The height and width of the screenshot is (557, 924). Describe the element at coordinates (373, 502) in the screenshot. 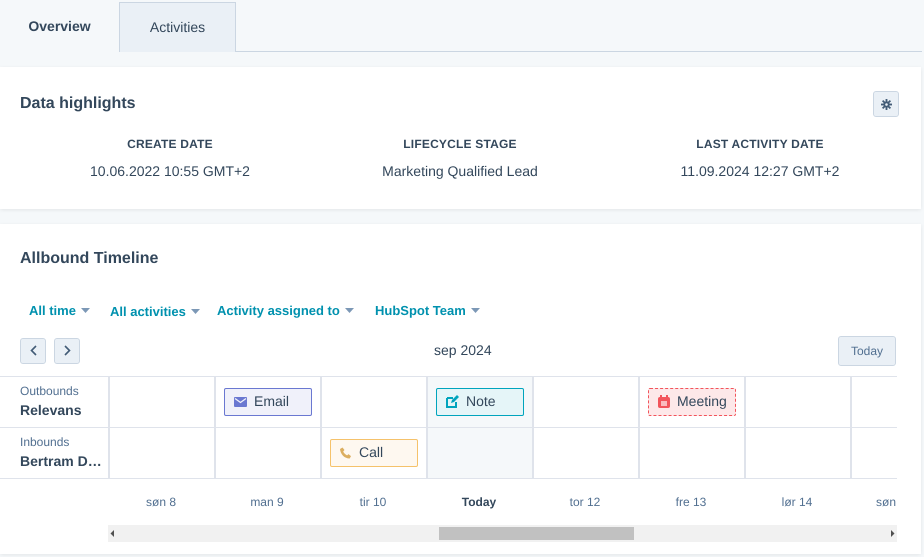

I see `day-label: tir 10` at that location.